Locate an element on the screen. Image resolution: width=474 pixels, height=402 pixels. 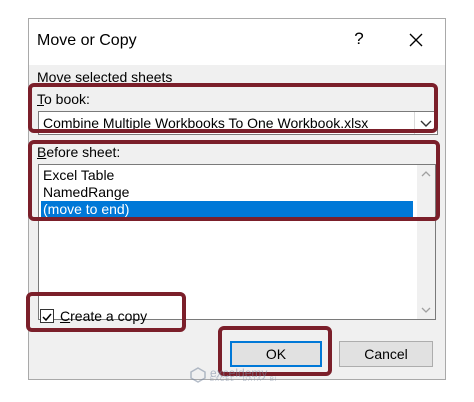
dialog-title: Move or Copy is located at coordinates (87, 40).